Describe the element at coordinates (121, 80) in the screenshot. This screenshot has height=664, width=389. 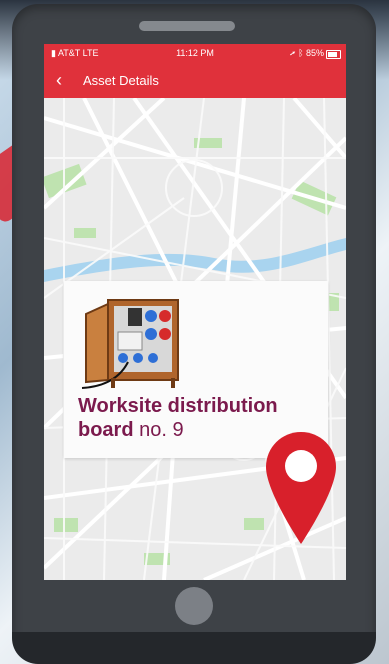
I see `nav-title: Asset Details` at that location.